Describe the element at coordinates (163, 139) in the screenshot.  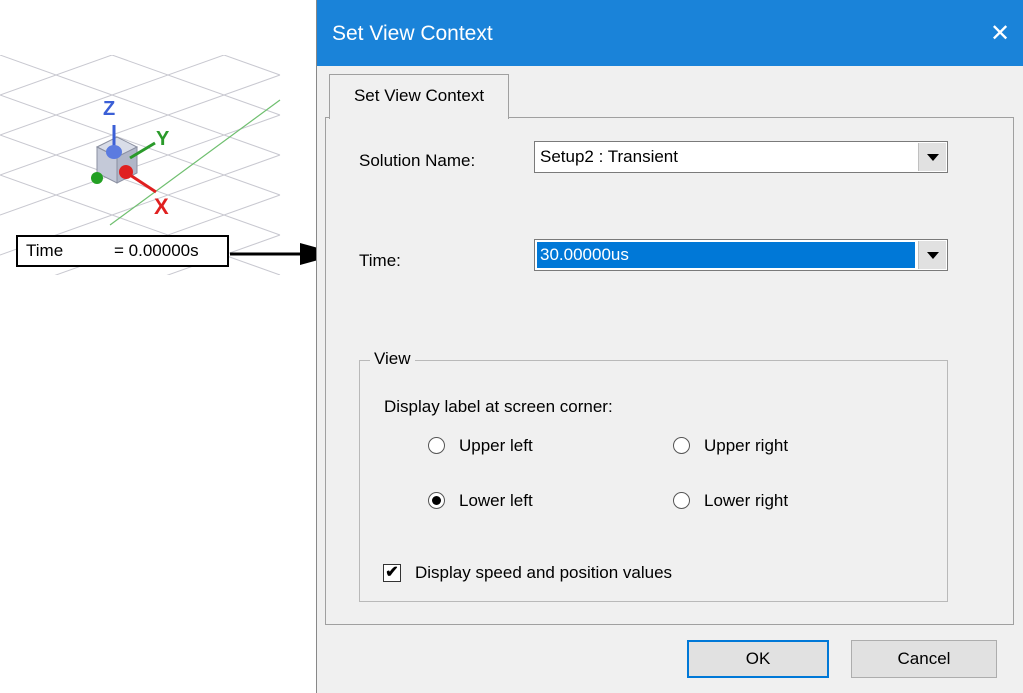
I see `y-axis-label: Y` at that location.